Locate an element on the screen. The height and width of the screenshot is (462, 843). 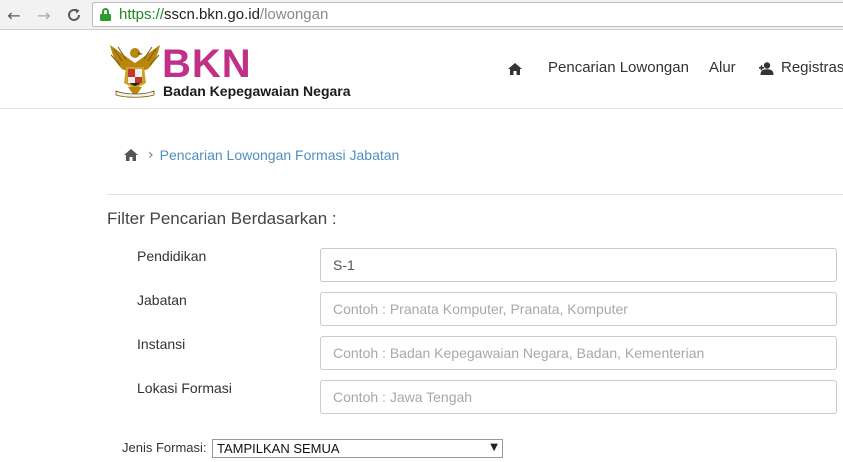
nav-registrasi: Registras is located at coordinates (812, 67).